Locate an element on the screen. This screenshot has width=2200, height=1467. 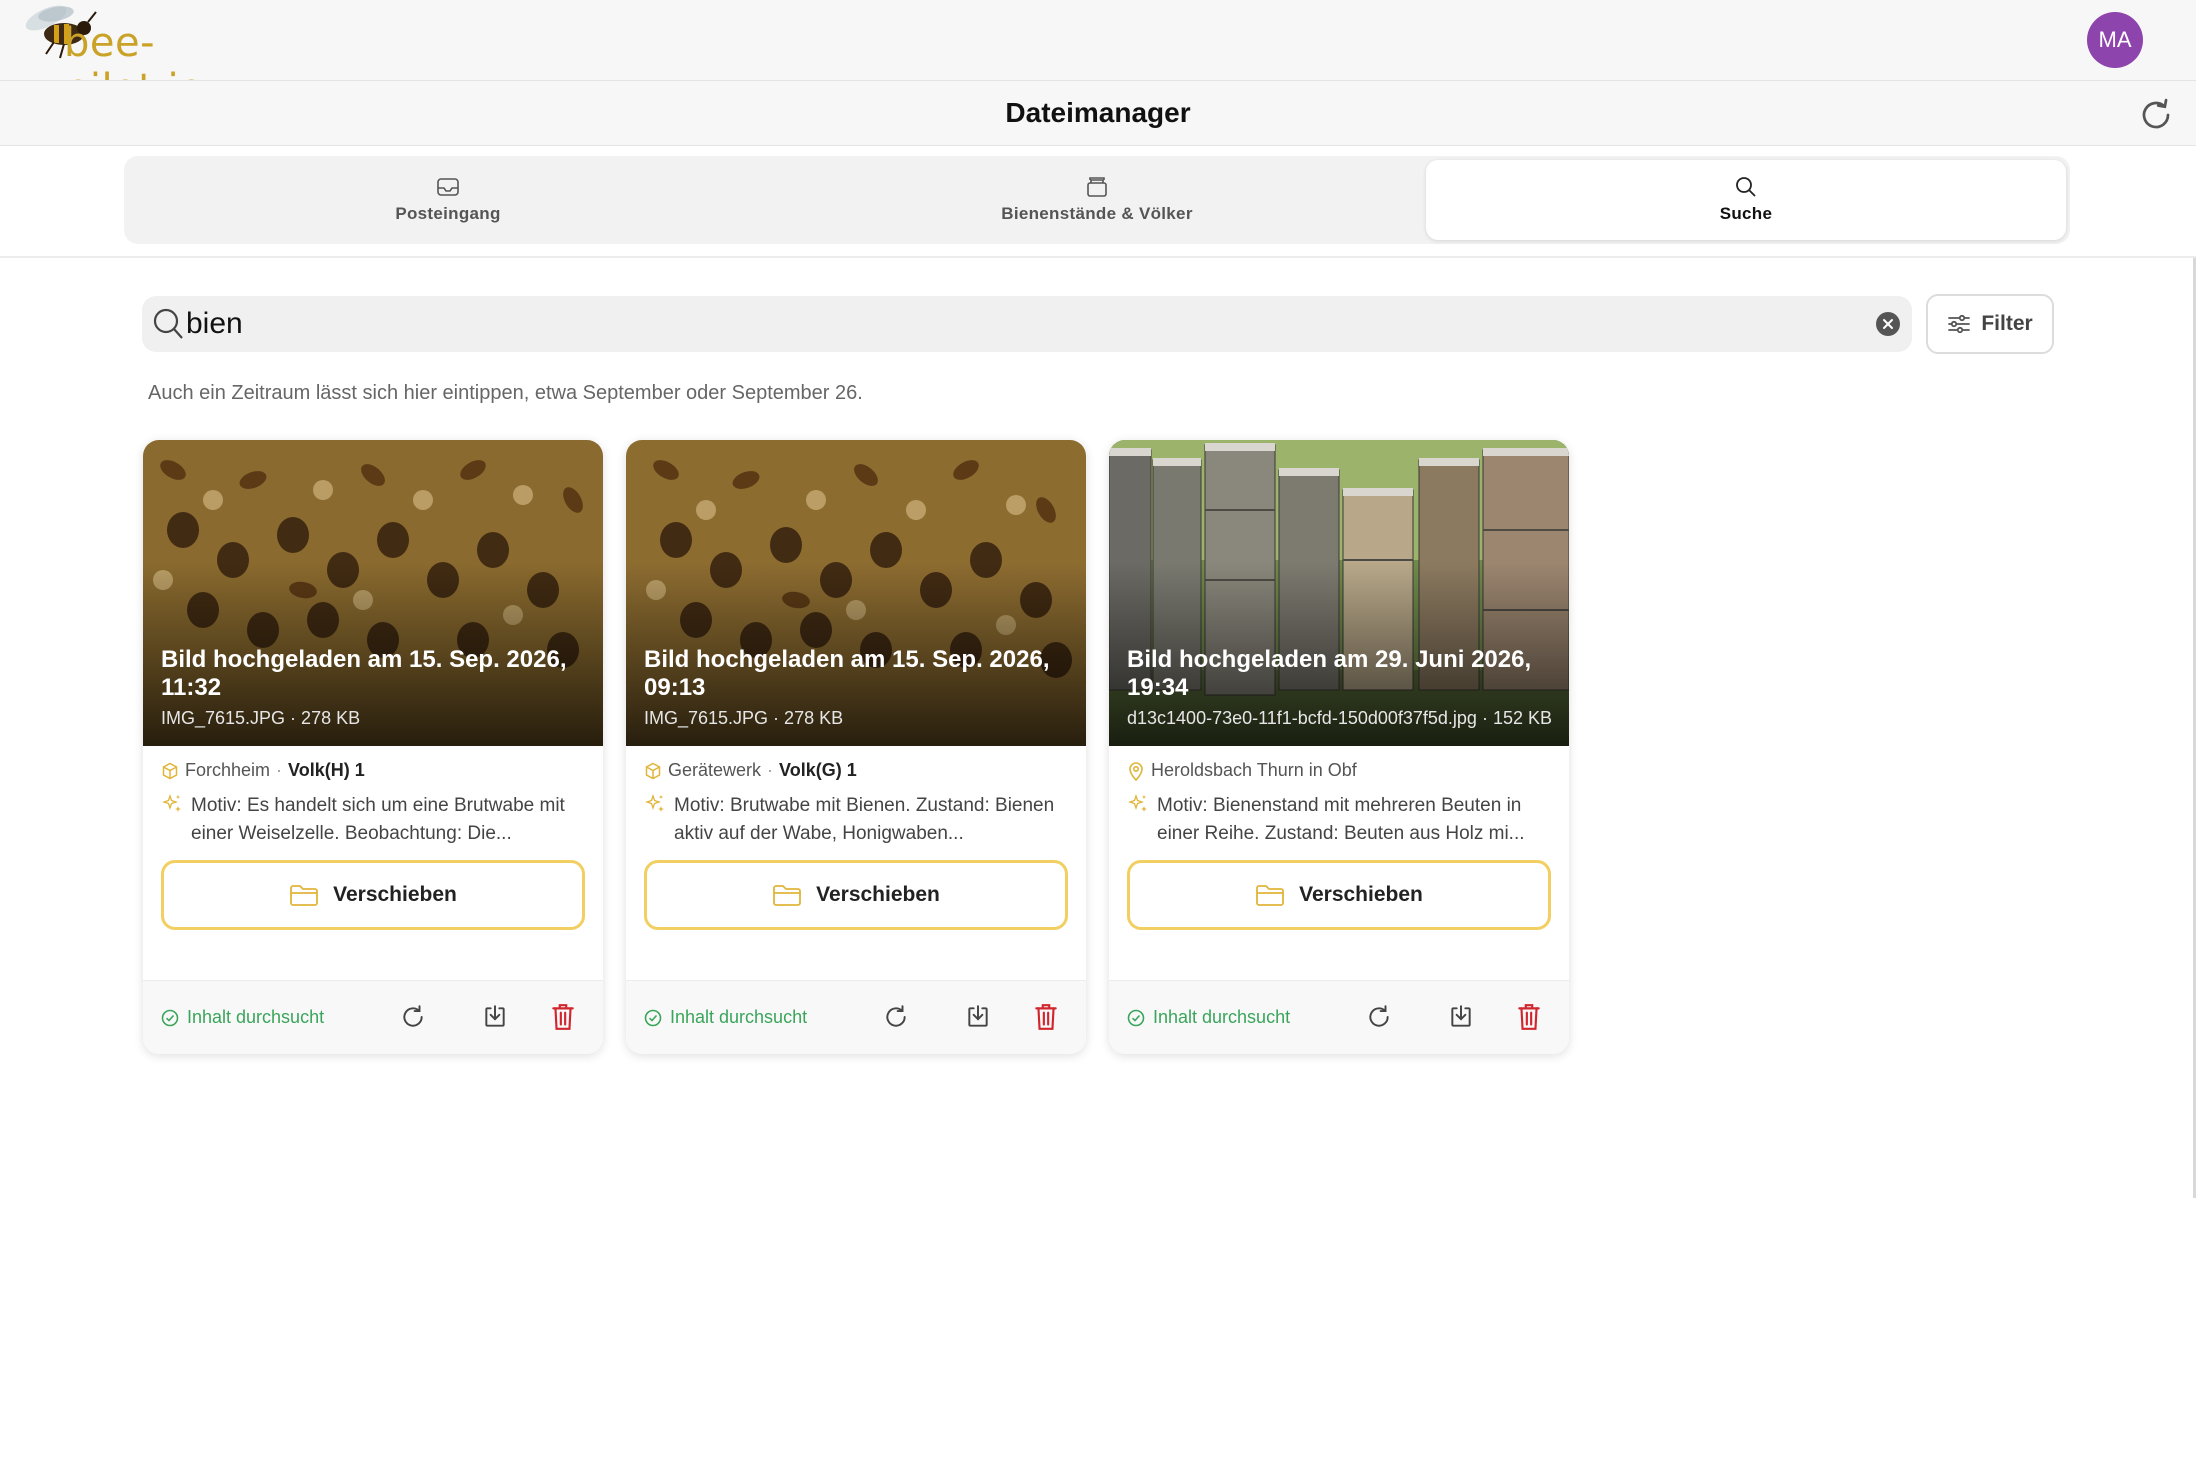
colony-name: Volk(H) 1 is located at coordinates (326, 770).